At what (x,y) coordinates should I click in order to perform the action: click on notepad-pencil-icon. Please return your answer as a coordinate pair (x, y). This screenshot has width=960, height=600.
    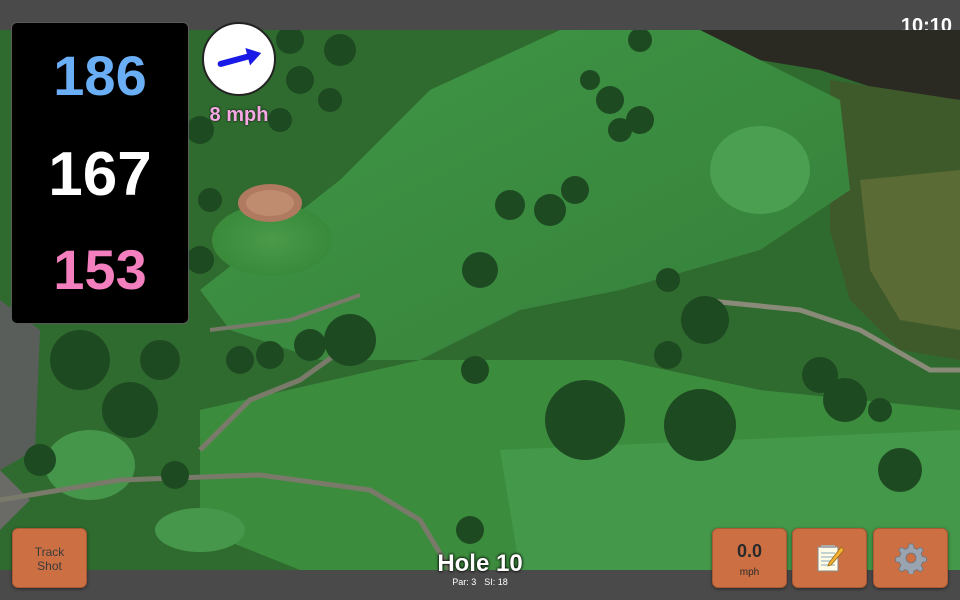
    Looking at the image, I should click on (831, 558).